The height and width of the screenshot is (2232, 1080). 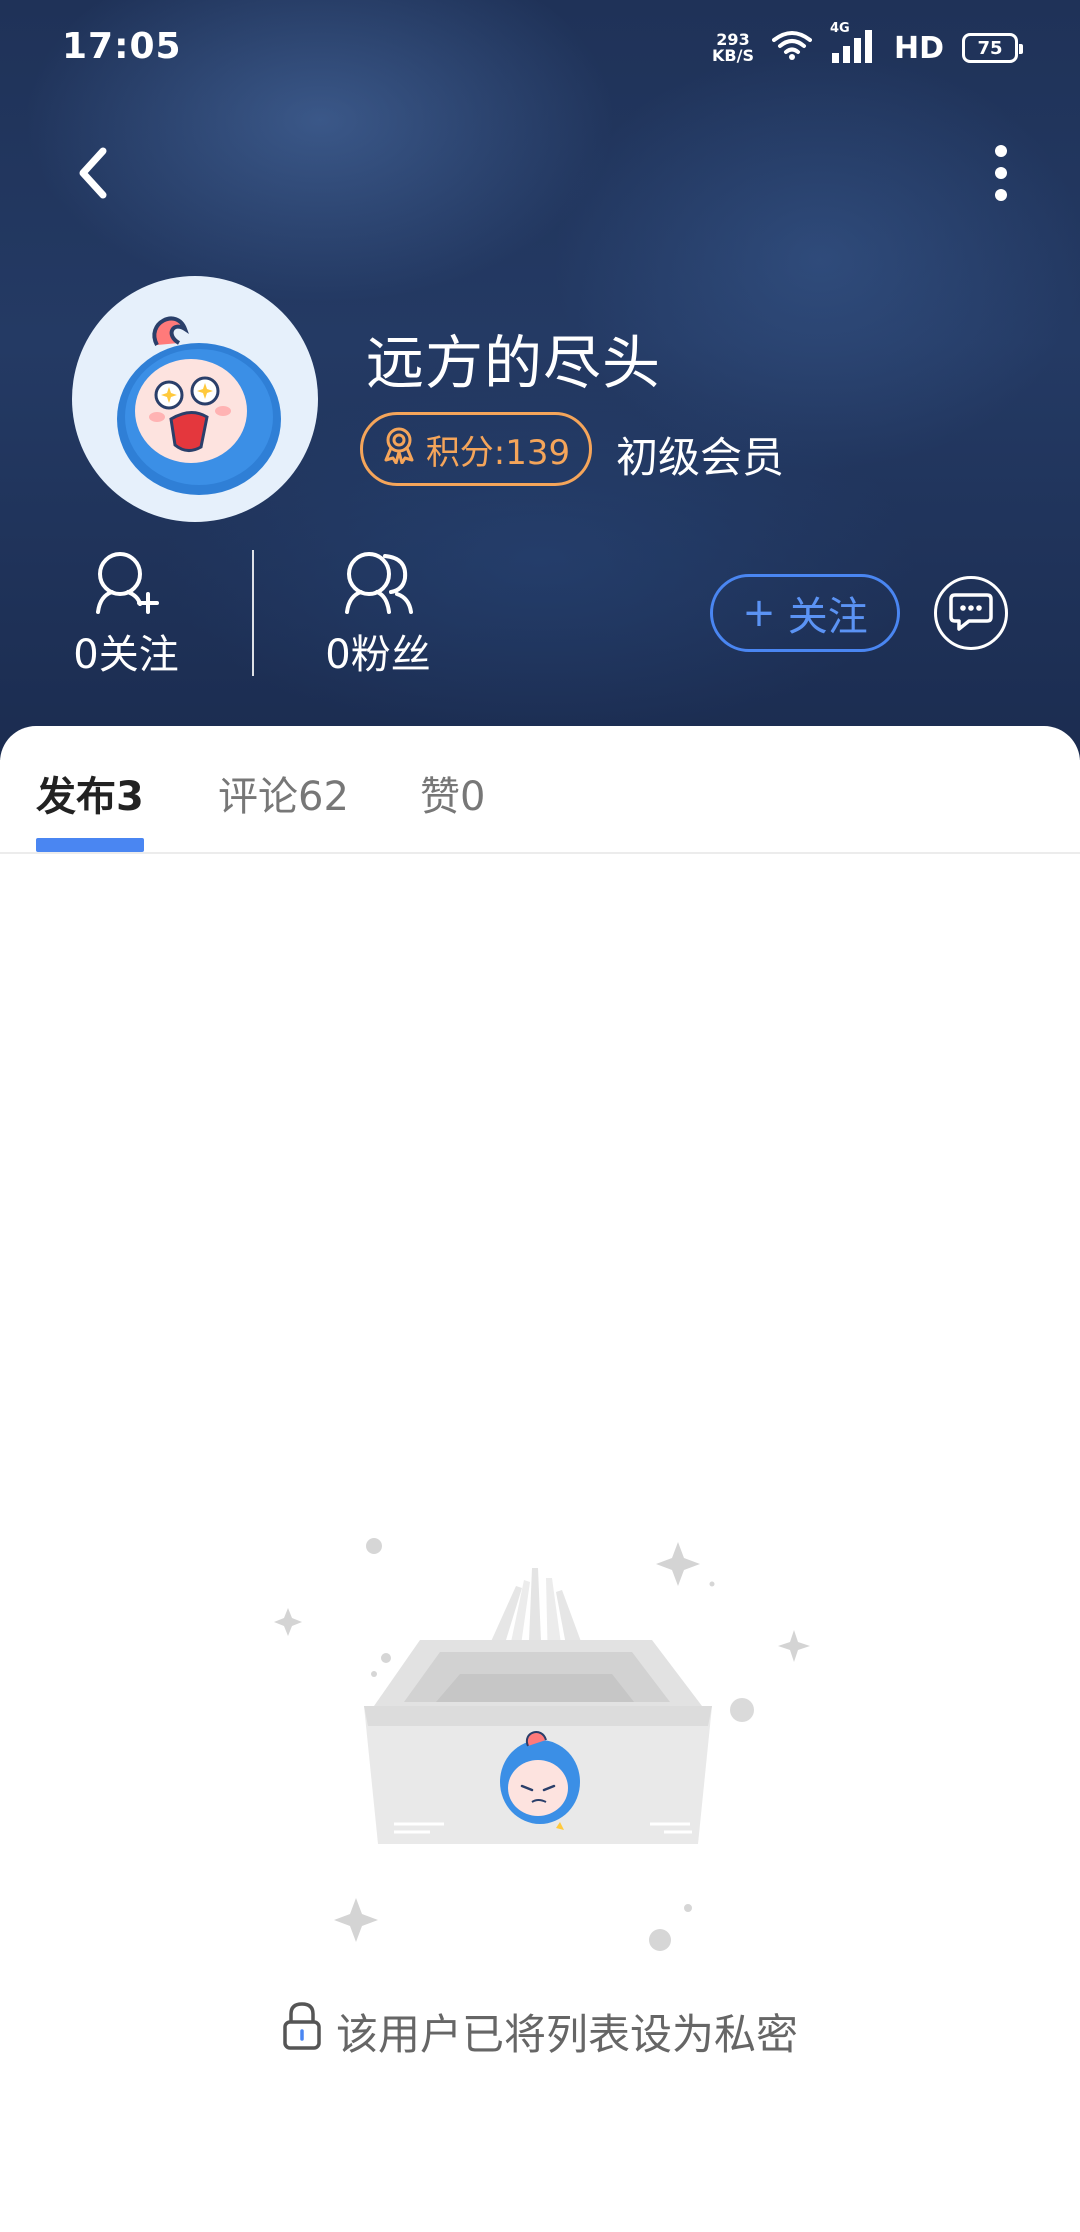 What do you see at coordinates (498, 452) in the screenshot?
I see `points-label: 积分:139` at bounding box center [498, 452].